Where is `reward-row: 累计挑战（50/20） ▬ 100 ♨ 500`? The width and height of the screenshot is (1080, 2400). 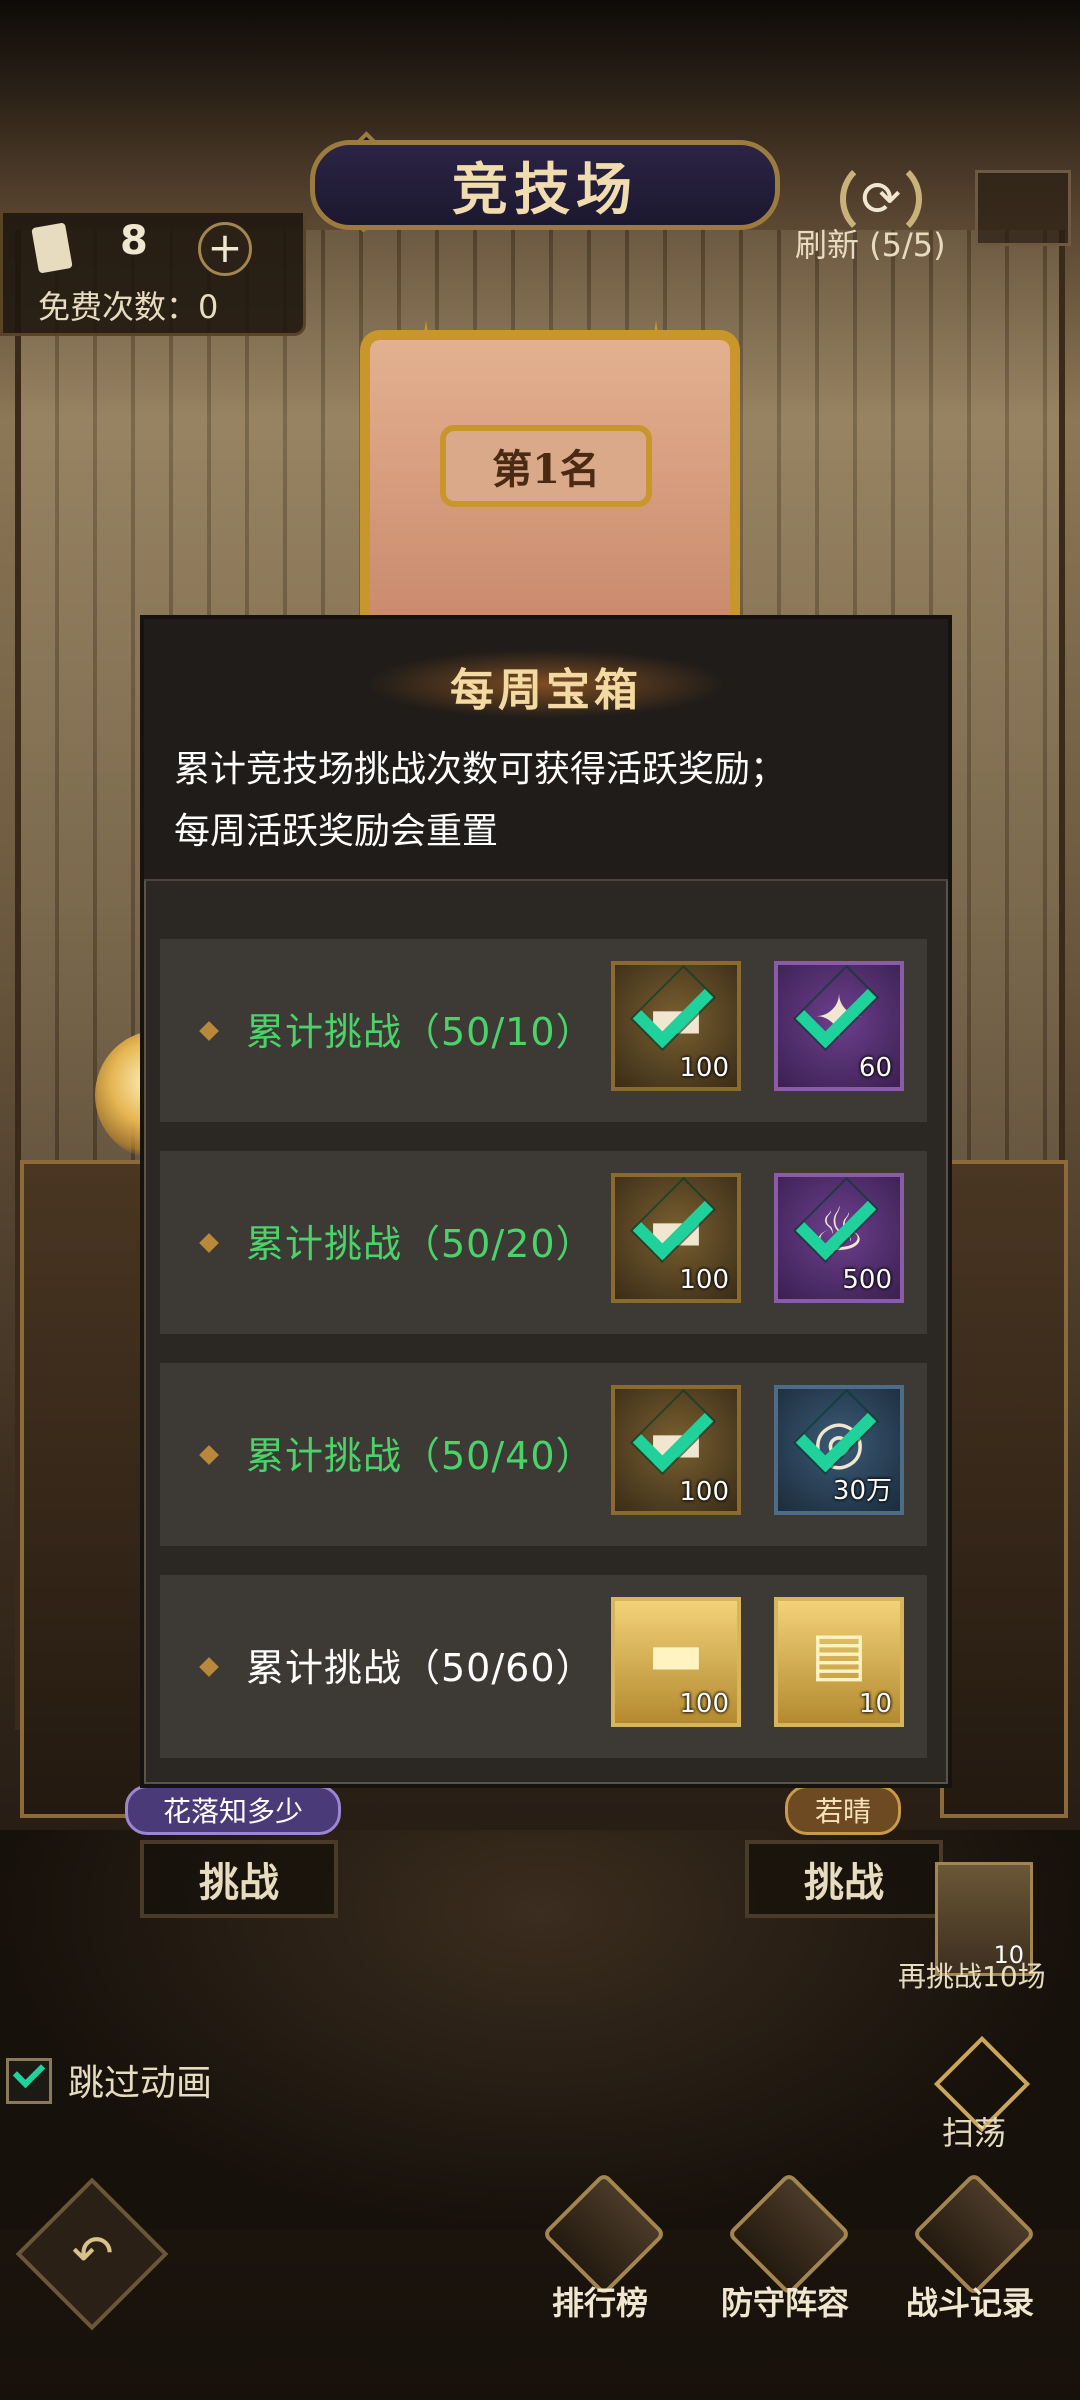
reward-row: 累计挑战（50/20） ▬ 100 ♨ 500 is located at coordinates (543, 1242).